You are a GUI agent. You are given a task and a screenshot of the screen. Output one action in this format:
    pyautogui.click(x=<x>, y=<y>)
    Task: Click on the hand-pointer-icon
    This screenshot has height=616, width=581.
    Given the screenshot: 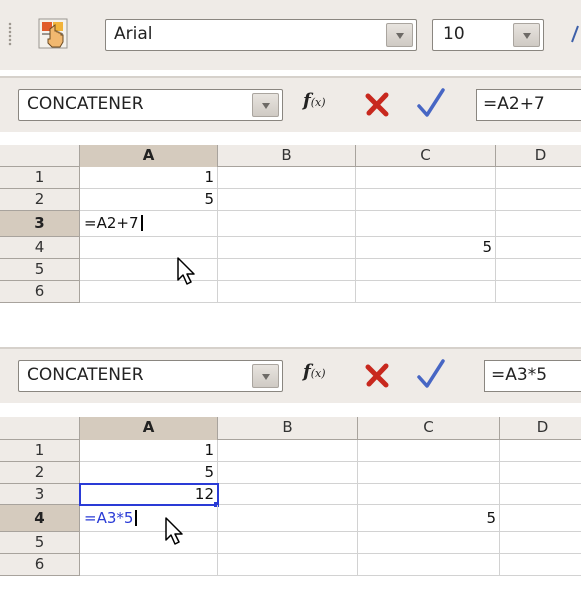 What is the action you would take?
    pyautogui.click(x=53, y=34)
    